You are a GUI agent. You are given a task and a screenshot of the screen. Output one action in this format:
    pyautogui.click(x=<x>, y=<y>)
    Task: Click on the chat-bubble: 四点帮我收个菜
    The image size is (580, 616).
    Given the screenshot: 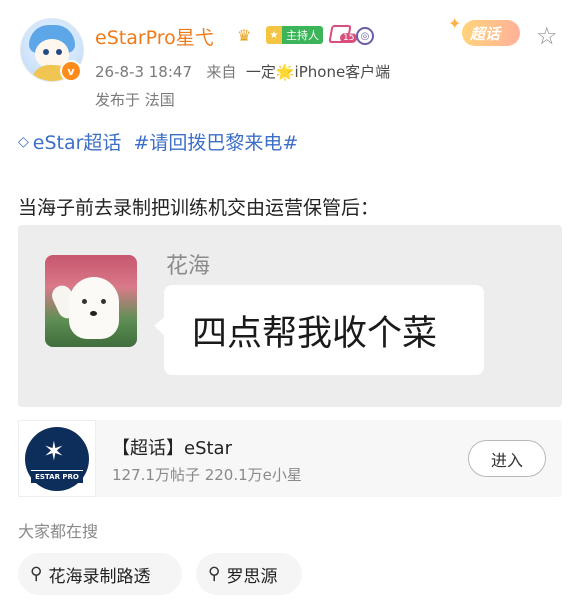 What is the action you would take?
    pyautogui.click(x=319, y=330)
    